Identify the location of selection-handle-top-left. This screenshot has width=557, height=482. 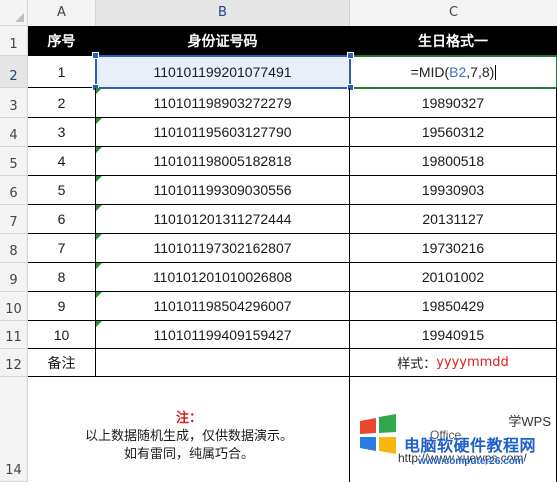
(95, 55).